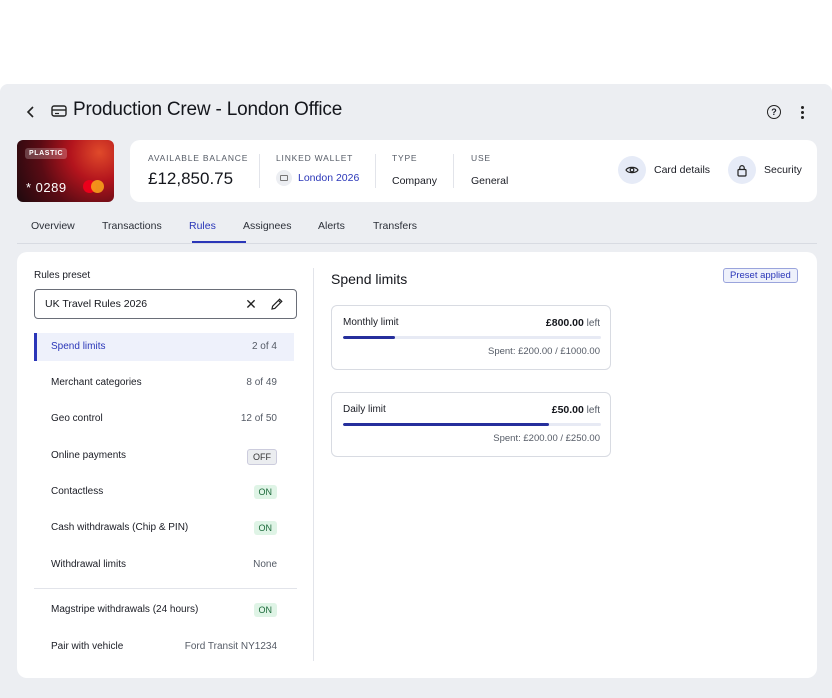 Image resolution: width=832 pixels, height=698 pixels. Describe the element at coordinates (164, 347) in the screenshot. I see `rule-spend-limits: Spend limits 2 of 4` at that location.